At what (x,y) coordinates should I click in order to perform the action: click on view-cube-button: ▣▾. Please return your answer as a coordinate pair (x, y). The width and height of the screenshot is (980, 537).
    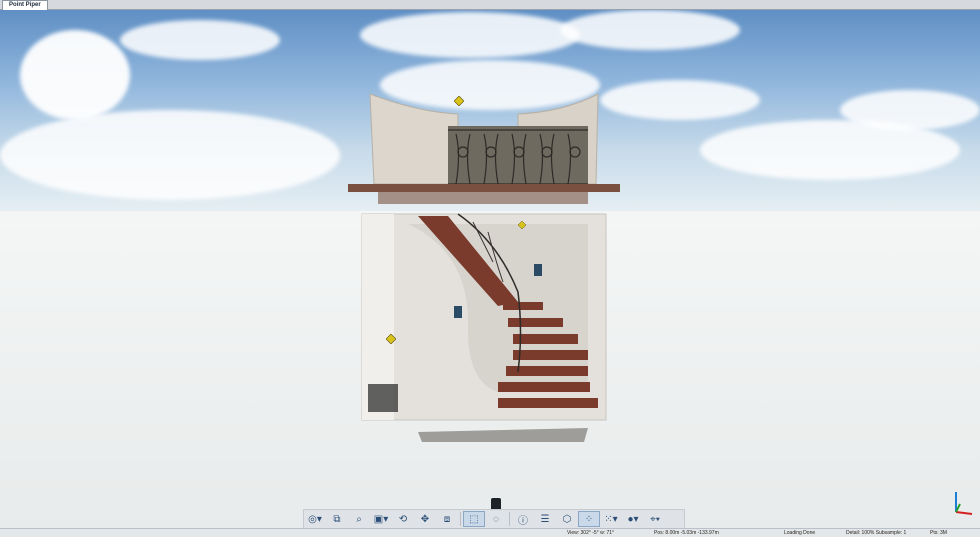
    Looking at the image, I should click on (381, 519).